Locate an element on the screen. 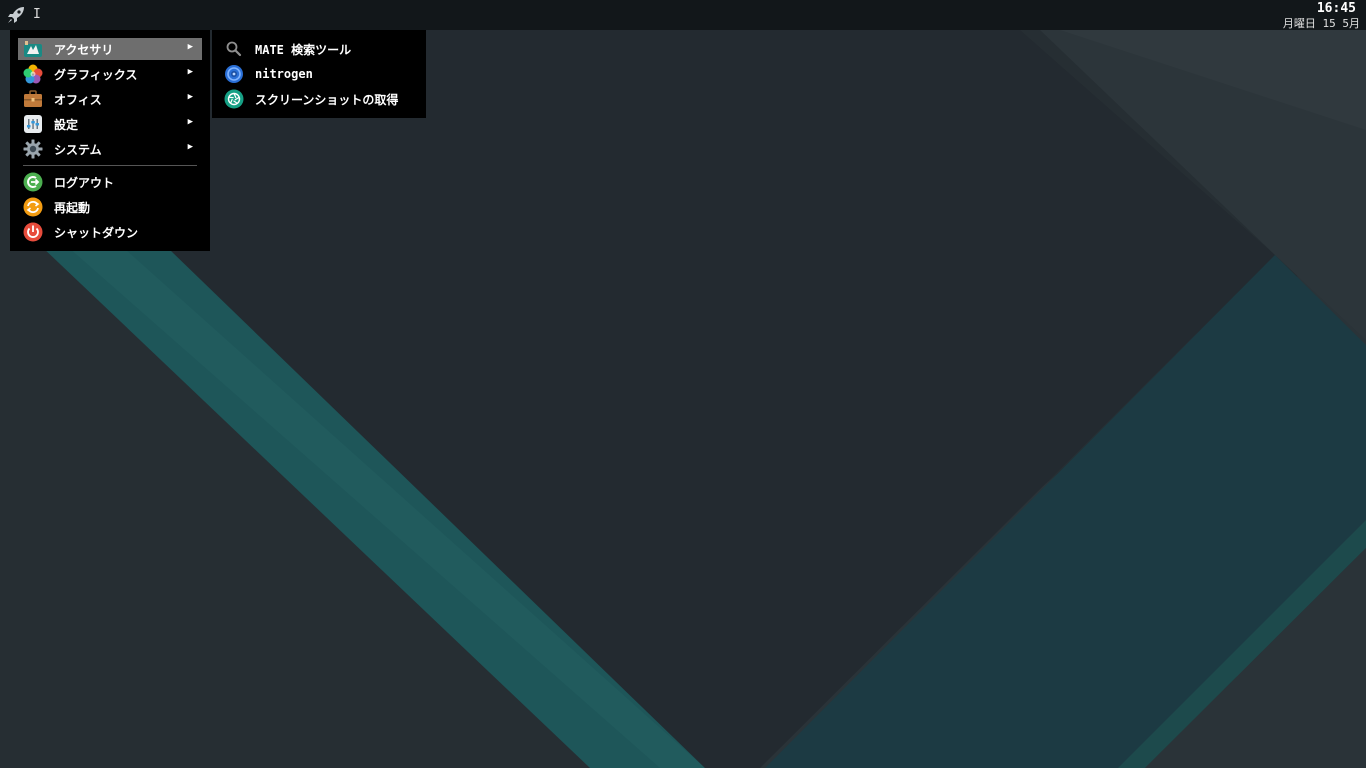 This screenshot has height=768, width=1366. menu-item-label: グラフィックス is located at coordinates (96, 74).